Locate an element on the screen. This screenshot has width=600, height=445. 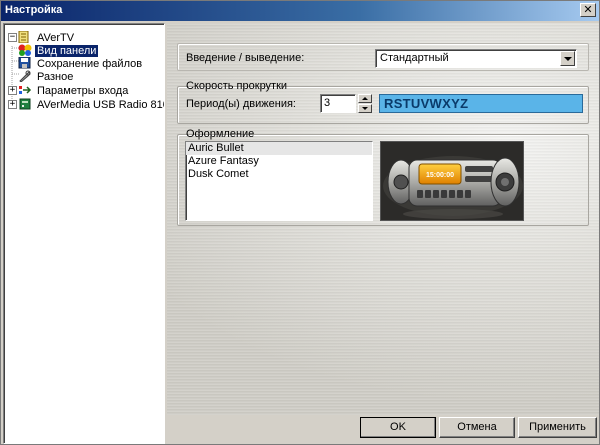
fade-label: Введение / выведение: is located at coordinates (245, 58).